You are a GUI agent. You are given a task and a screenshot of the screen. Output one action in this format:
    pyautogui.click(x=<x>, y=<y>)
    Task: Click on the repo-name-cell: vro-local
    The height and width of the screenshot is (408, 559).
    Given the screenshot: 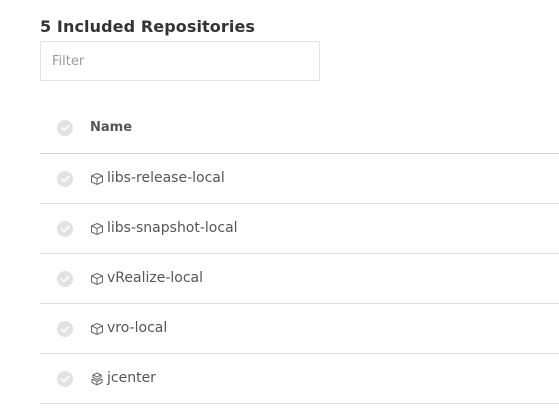 What is the action you would take?
    pyautogui.click(x=128, y=328)
    